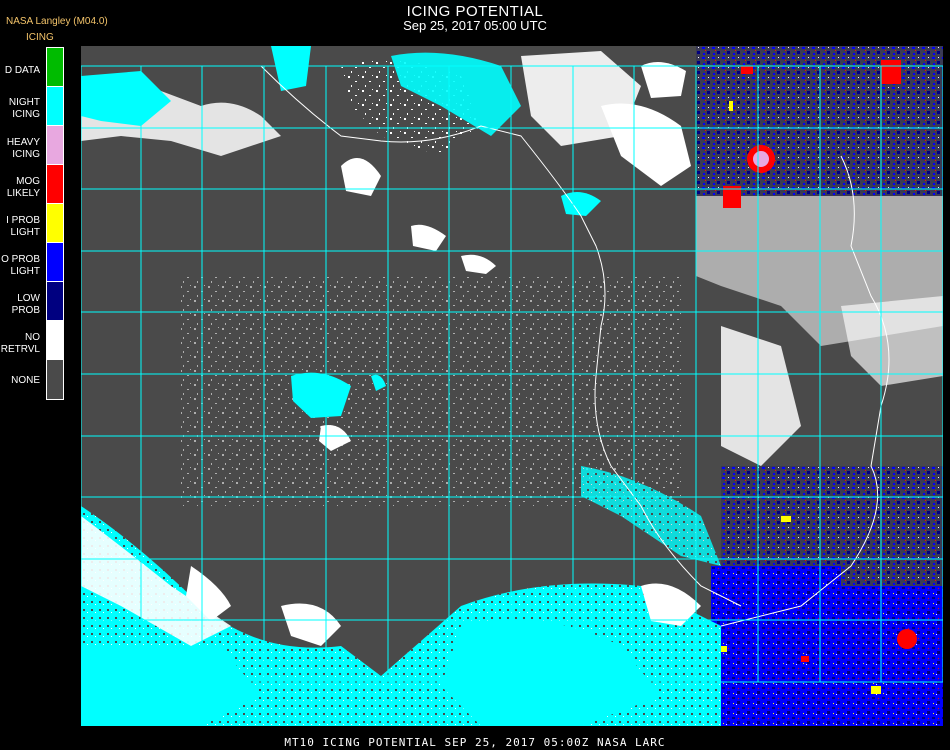  What do you see at coordinates (25, 304) in the screenshot?
I see `legend-label-low-prob: LOW PROB` at bounding box center [25, 304].